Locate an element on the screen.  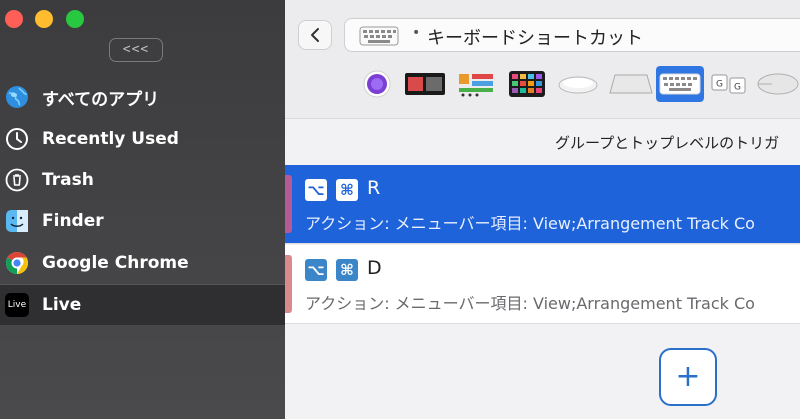
sidebar-item-google-chrome: Google Chrome is located at coordinates (142, 263).